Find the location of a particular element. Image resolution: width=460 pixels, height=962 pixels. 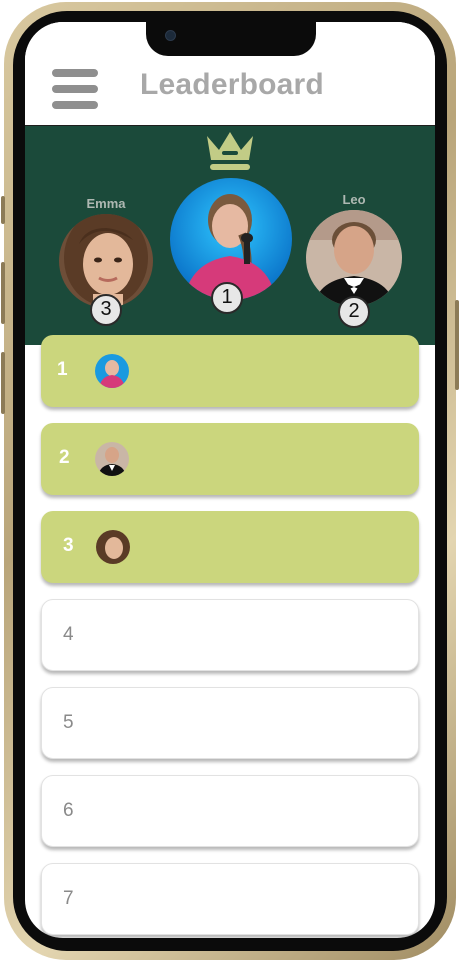

list-item-rank: 6 is located at coordinates (68, 810).